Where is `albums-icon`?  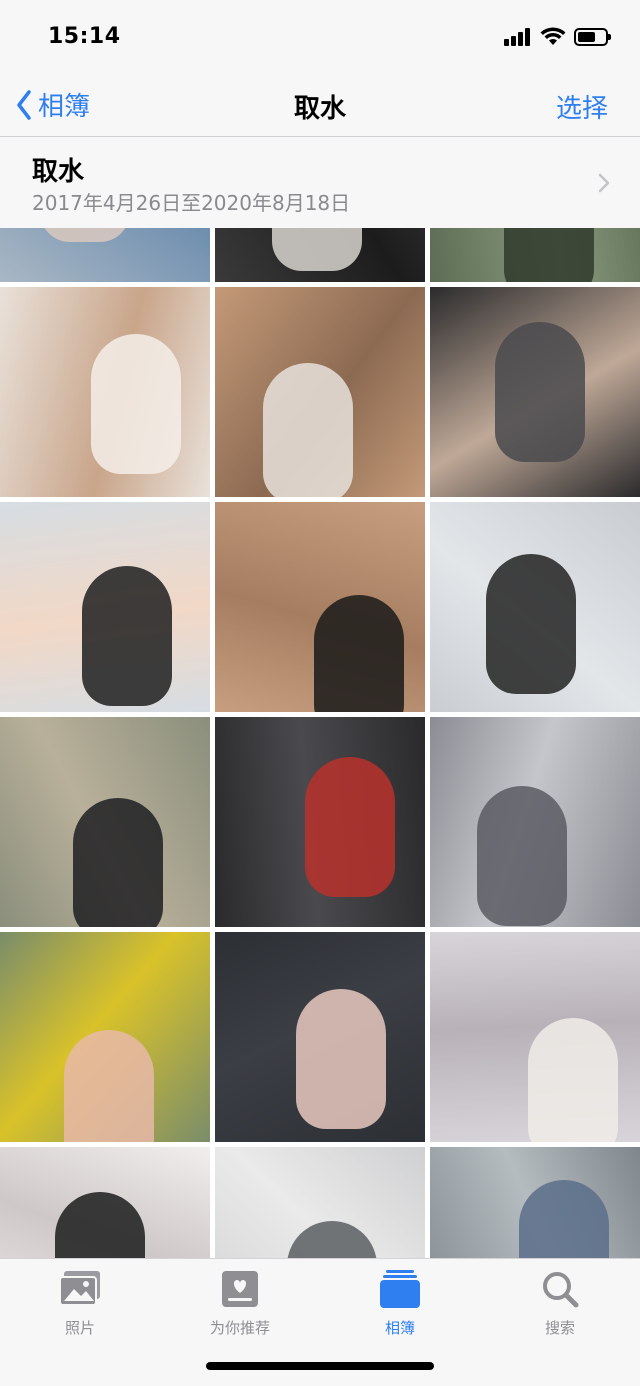
albums-icon is located at coordinates (400, 1289).